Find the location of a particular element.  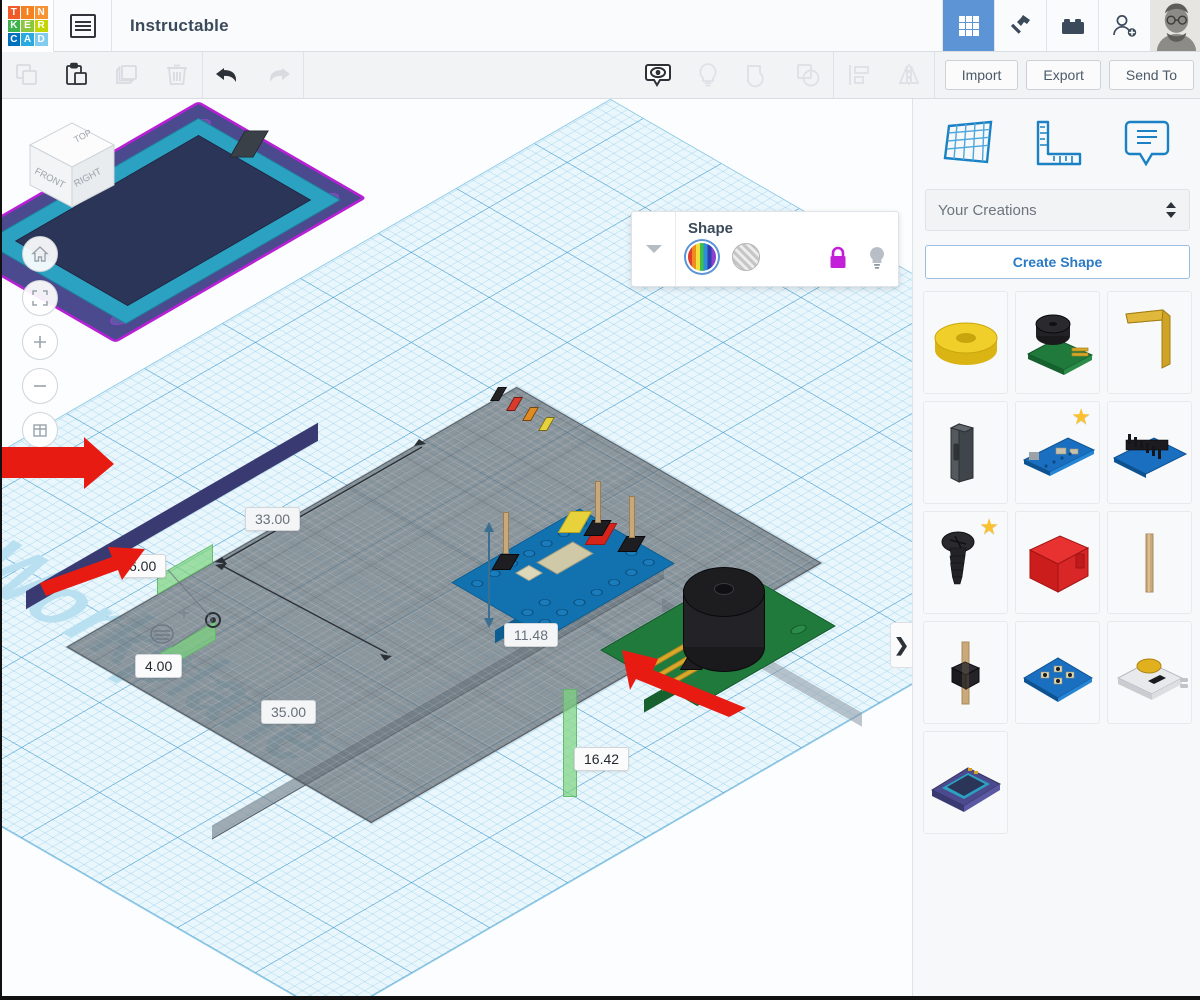

ungroup-shapes-icon is located at coordinates (808, 75).